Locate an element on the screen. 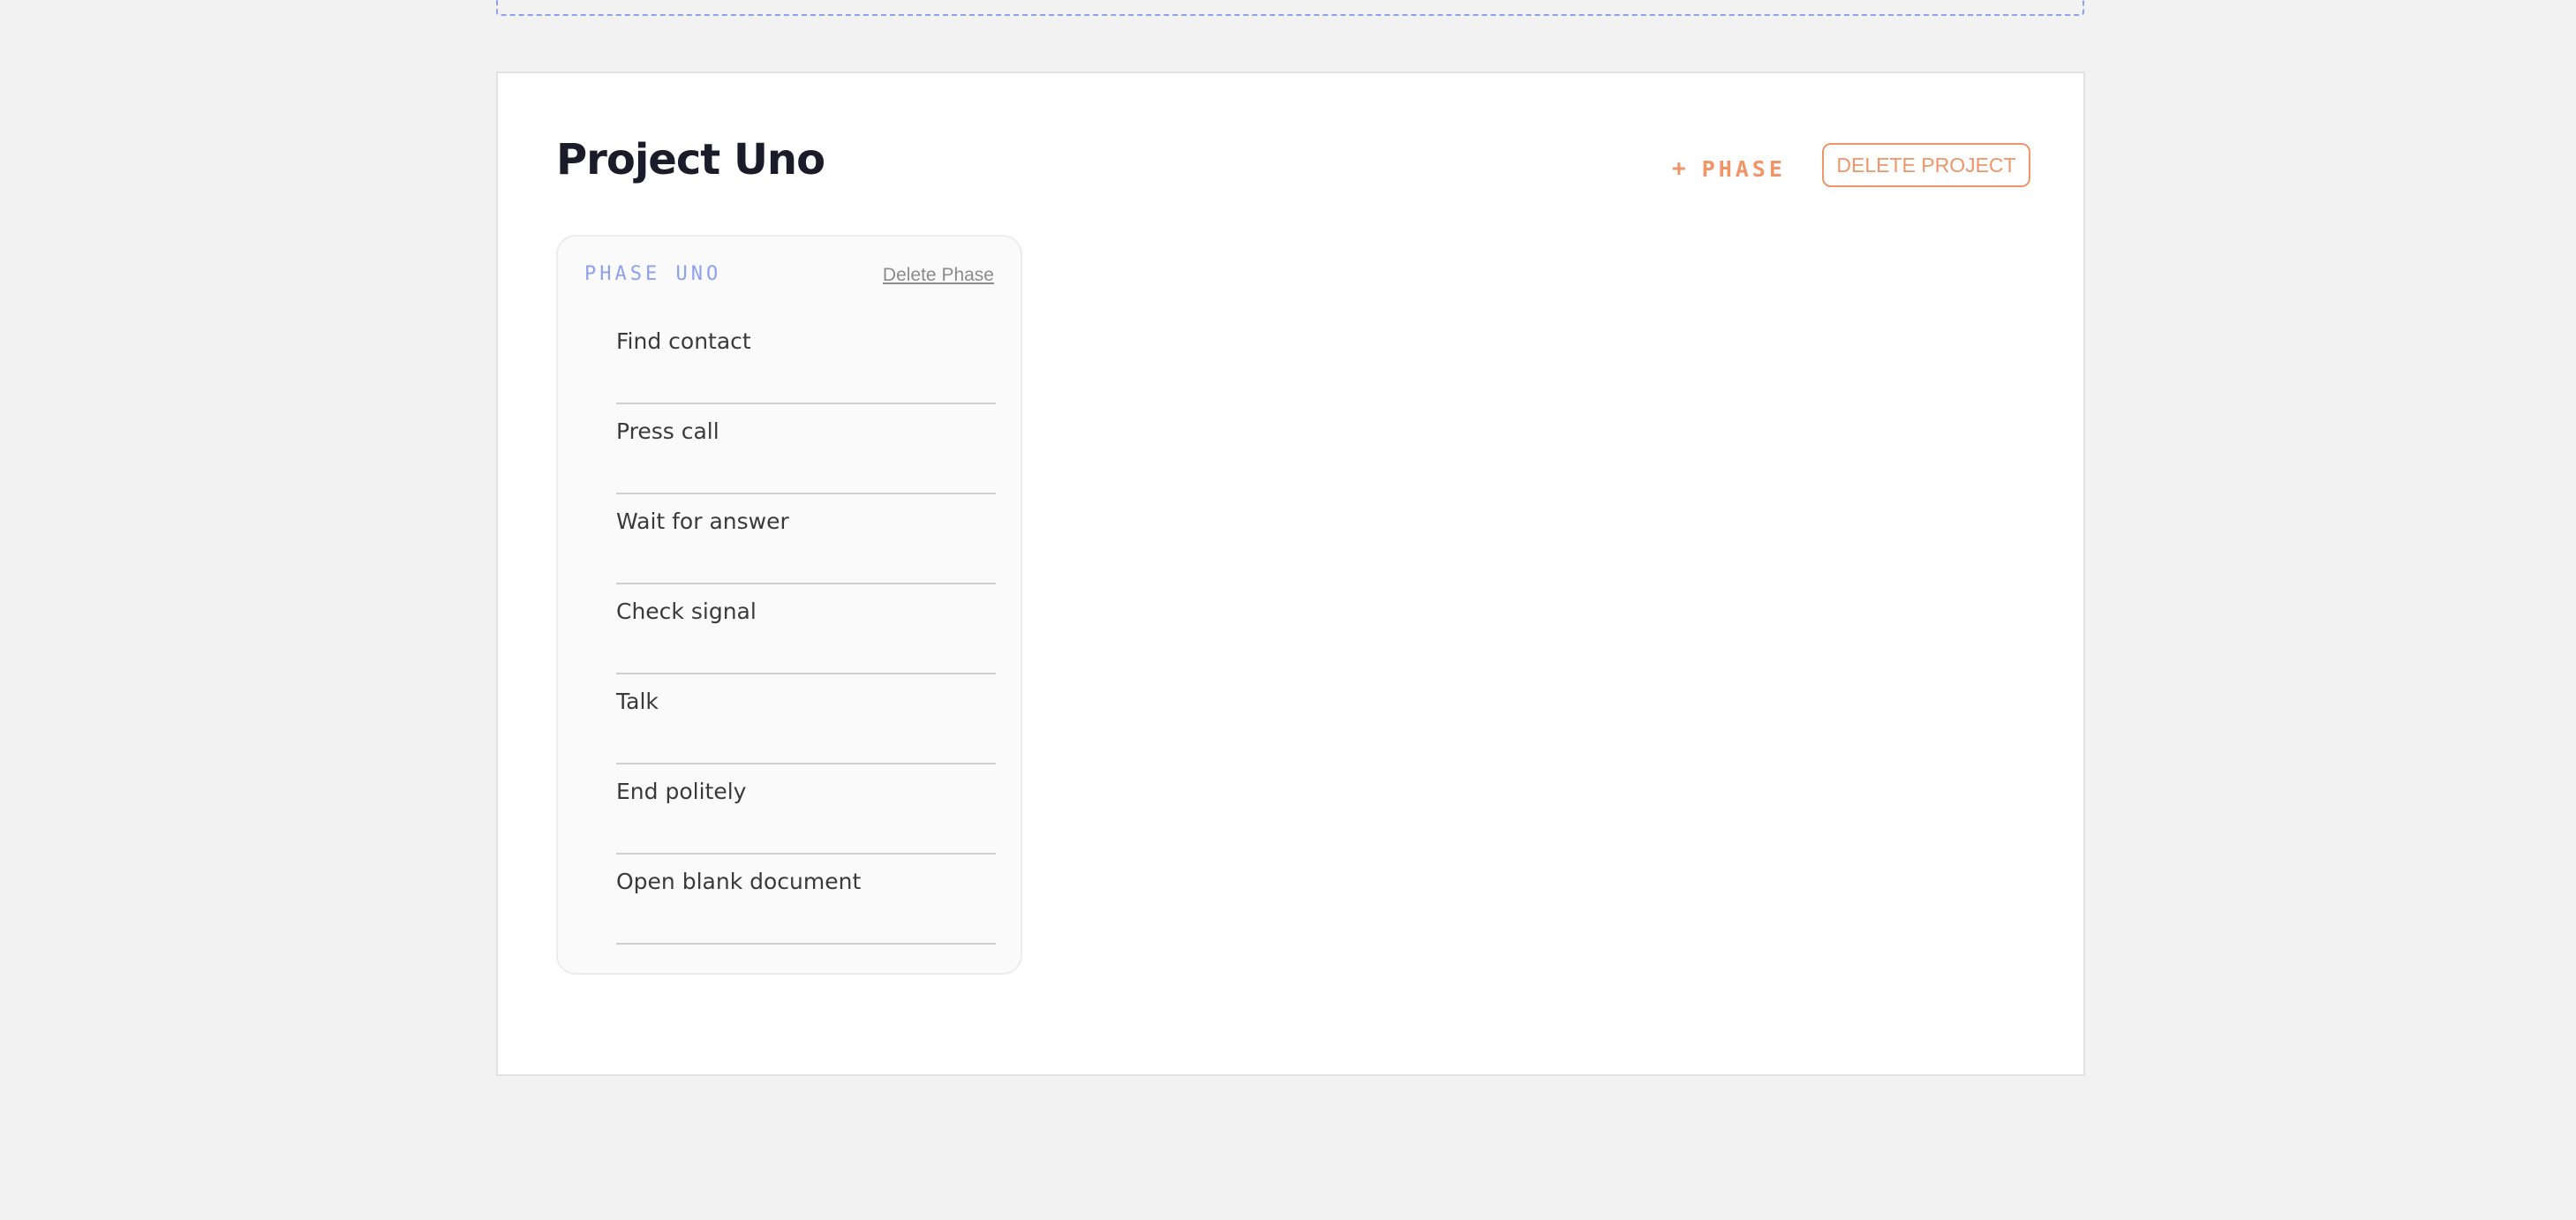  task-label: Press call is located at coordinates (668, 431).